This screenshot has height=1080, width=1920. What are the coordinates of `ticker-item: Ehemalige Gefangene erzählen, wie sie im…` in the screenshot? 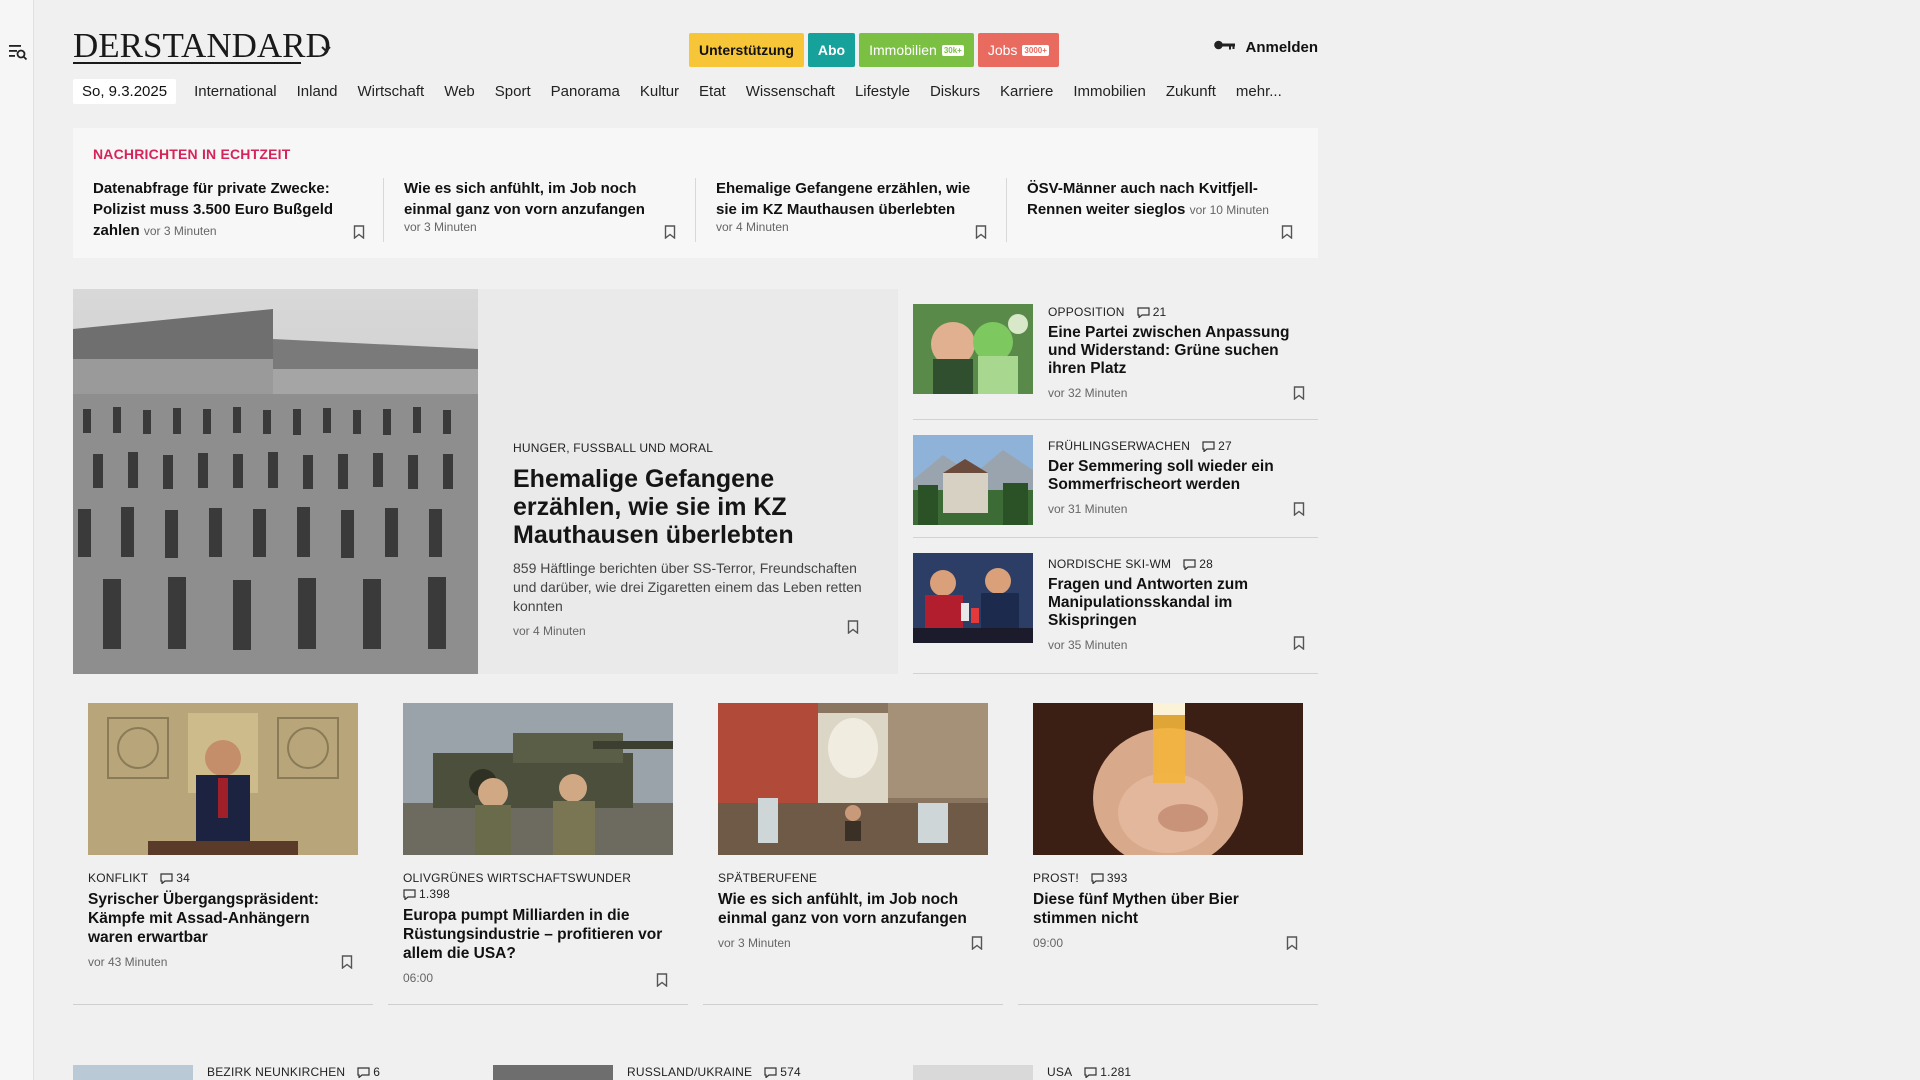 It's located at (851, 206).